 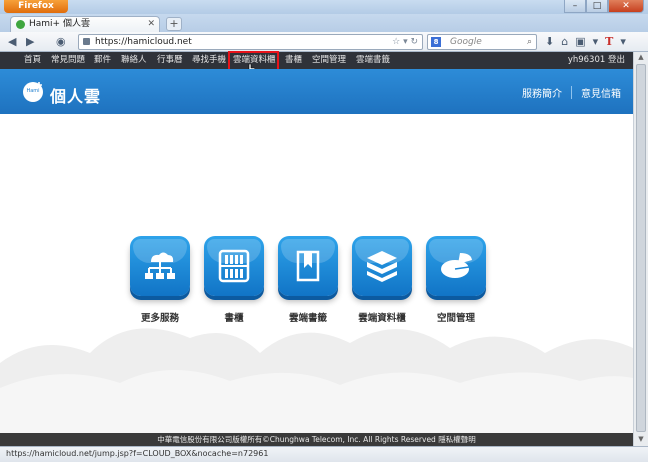 I want to click on cloud-bookmarks-label: 雲端書籤, so click(x=308, y=317).